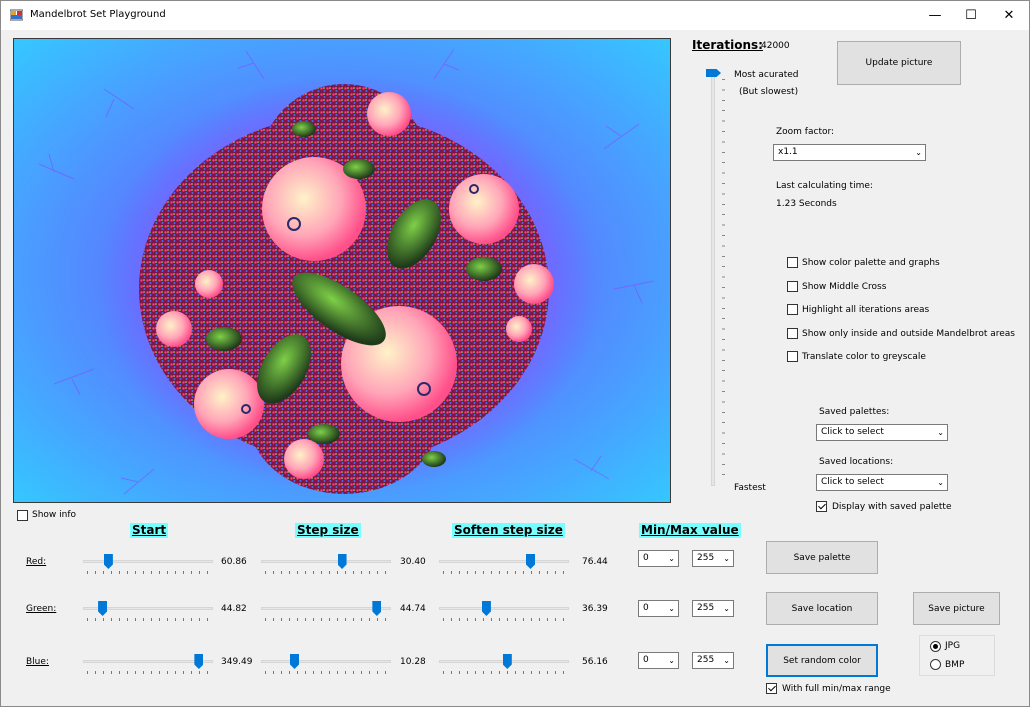 The width and height of the screenshot is (1030, 707). Describe the element at coordinates (149, 530) in the screenshot. I see `start-header: Start` at that location.